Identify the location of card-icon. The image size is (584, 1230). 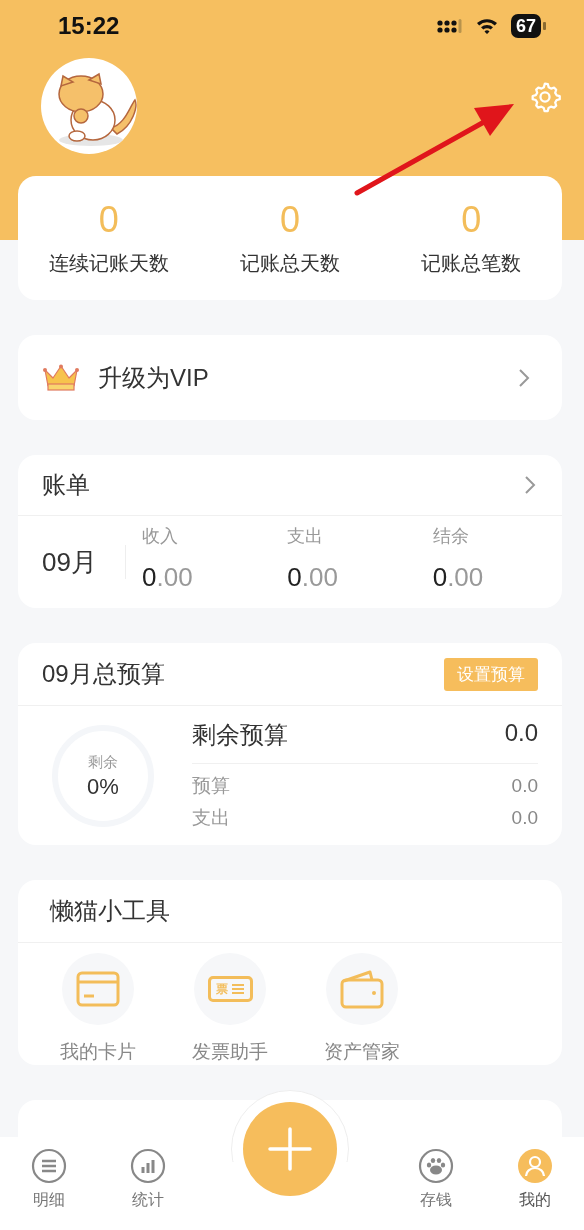
(98, 989).